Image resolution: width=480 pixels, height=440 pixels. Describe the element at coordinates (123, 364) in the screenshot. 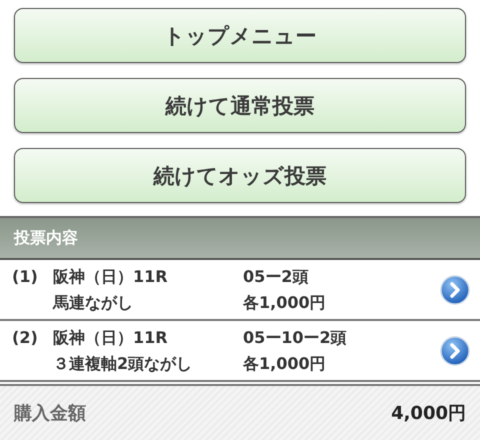

I see `bet-type: ３連複軸2頭ながし` at that location.